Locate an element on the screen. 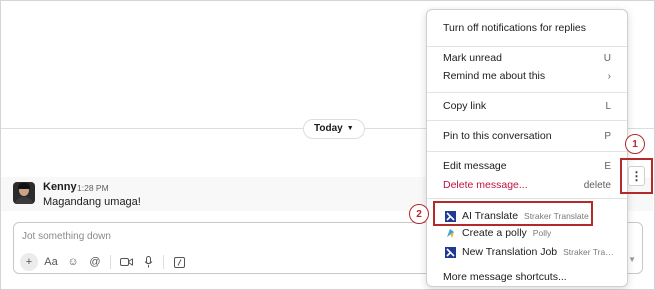  send-options-chevron-icon: ▼ is located at coordinates (632, 259).